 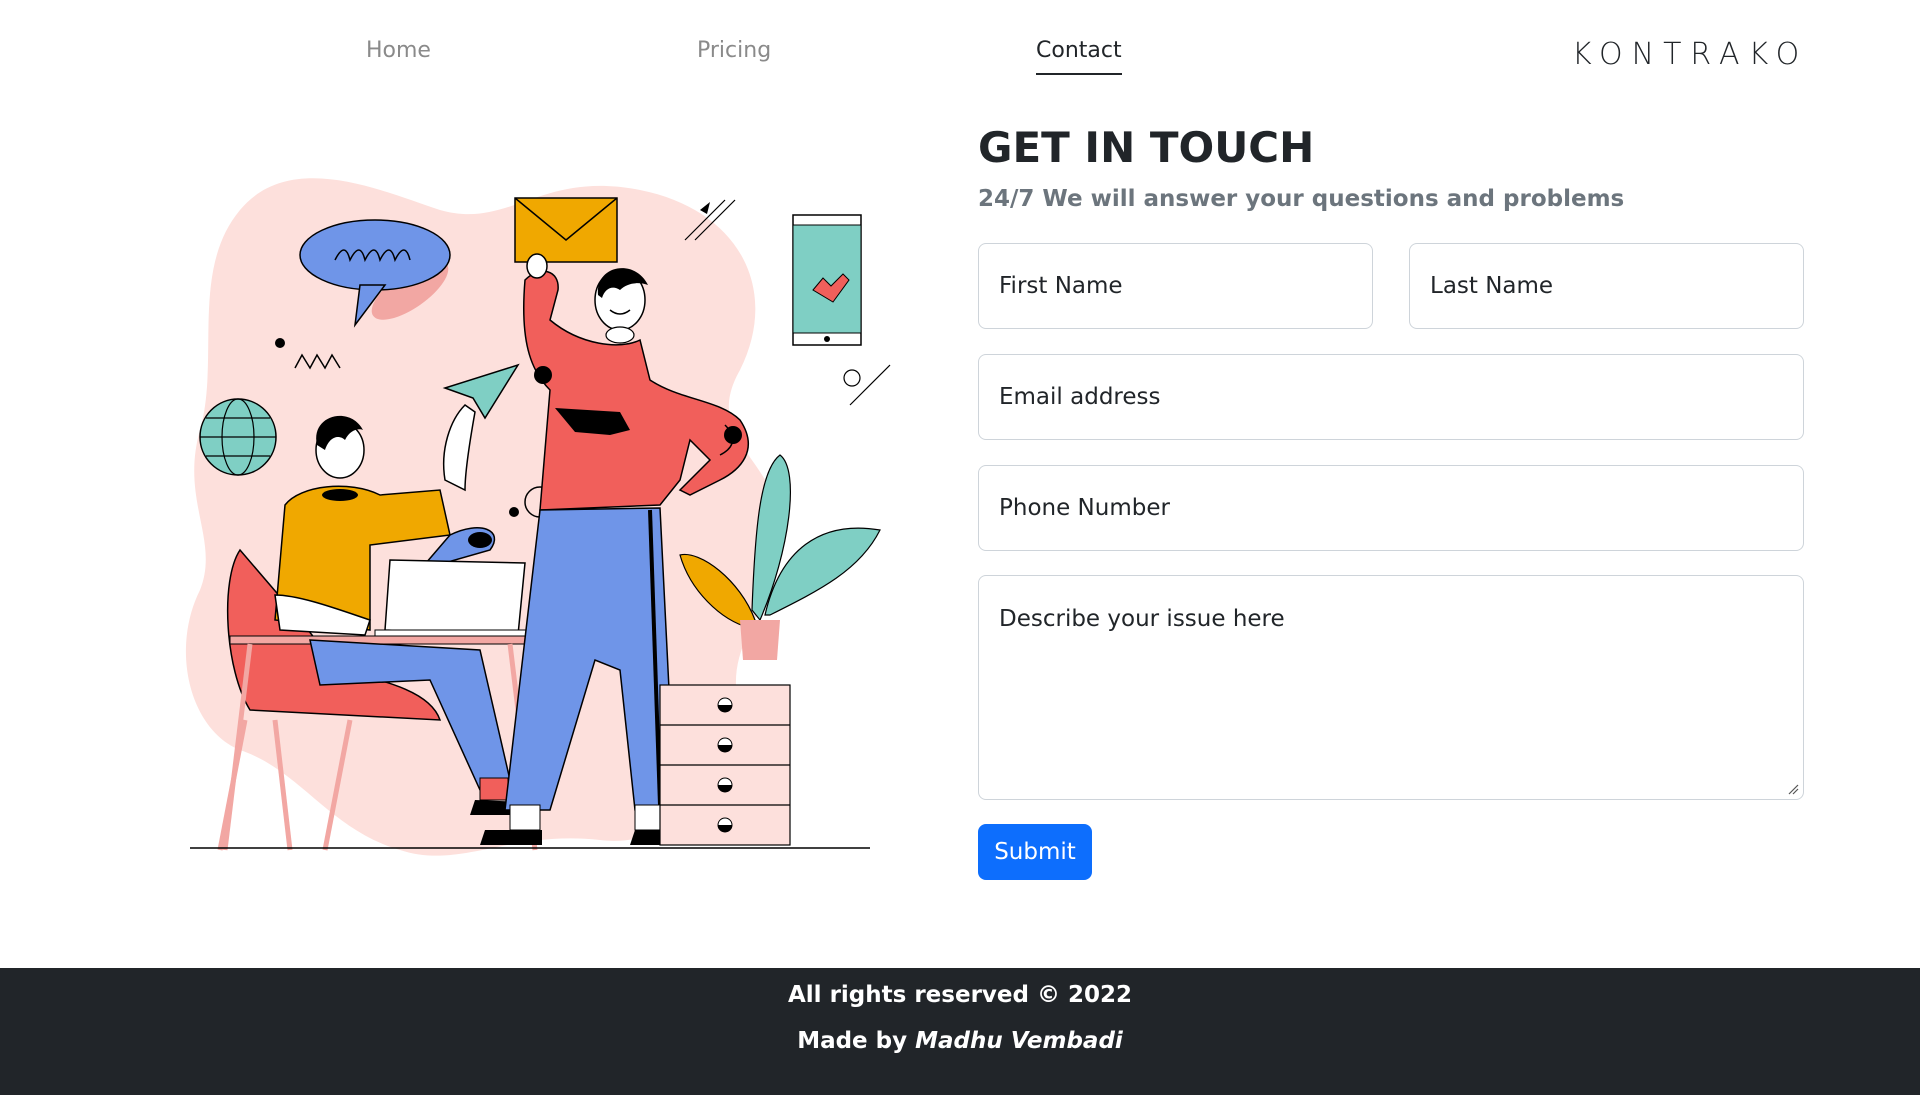 What do you see at coordinates (1061, 286) in the screenshot?
I see `first-name-placeholder: First Name` at bounding box center [1061, 286].